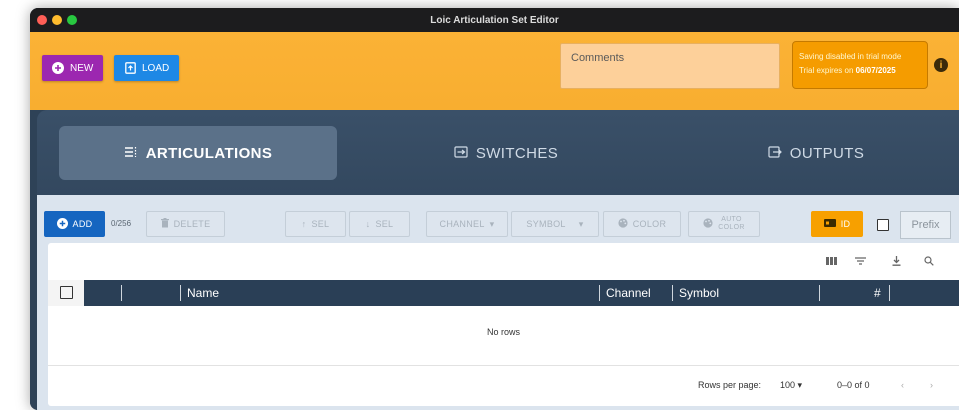  What do you see at coordinates (847, 70) in the screenshot?
I see `trial-line-2: Trial expires on 06/07/2025` at bounding box center [847, 70].